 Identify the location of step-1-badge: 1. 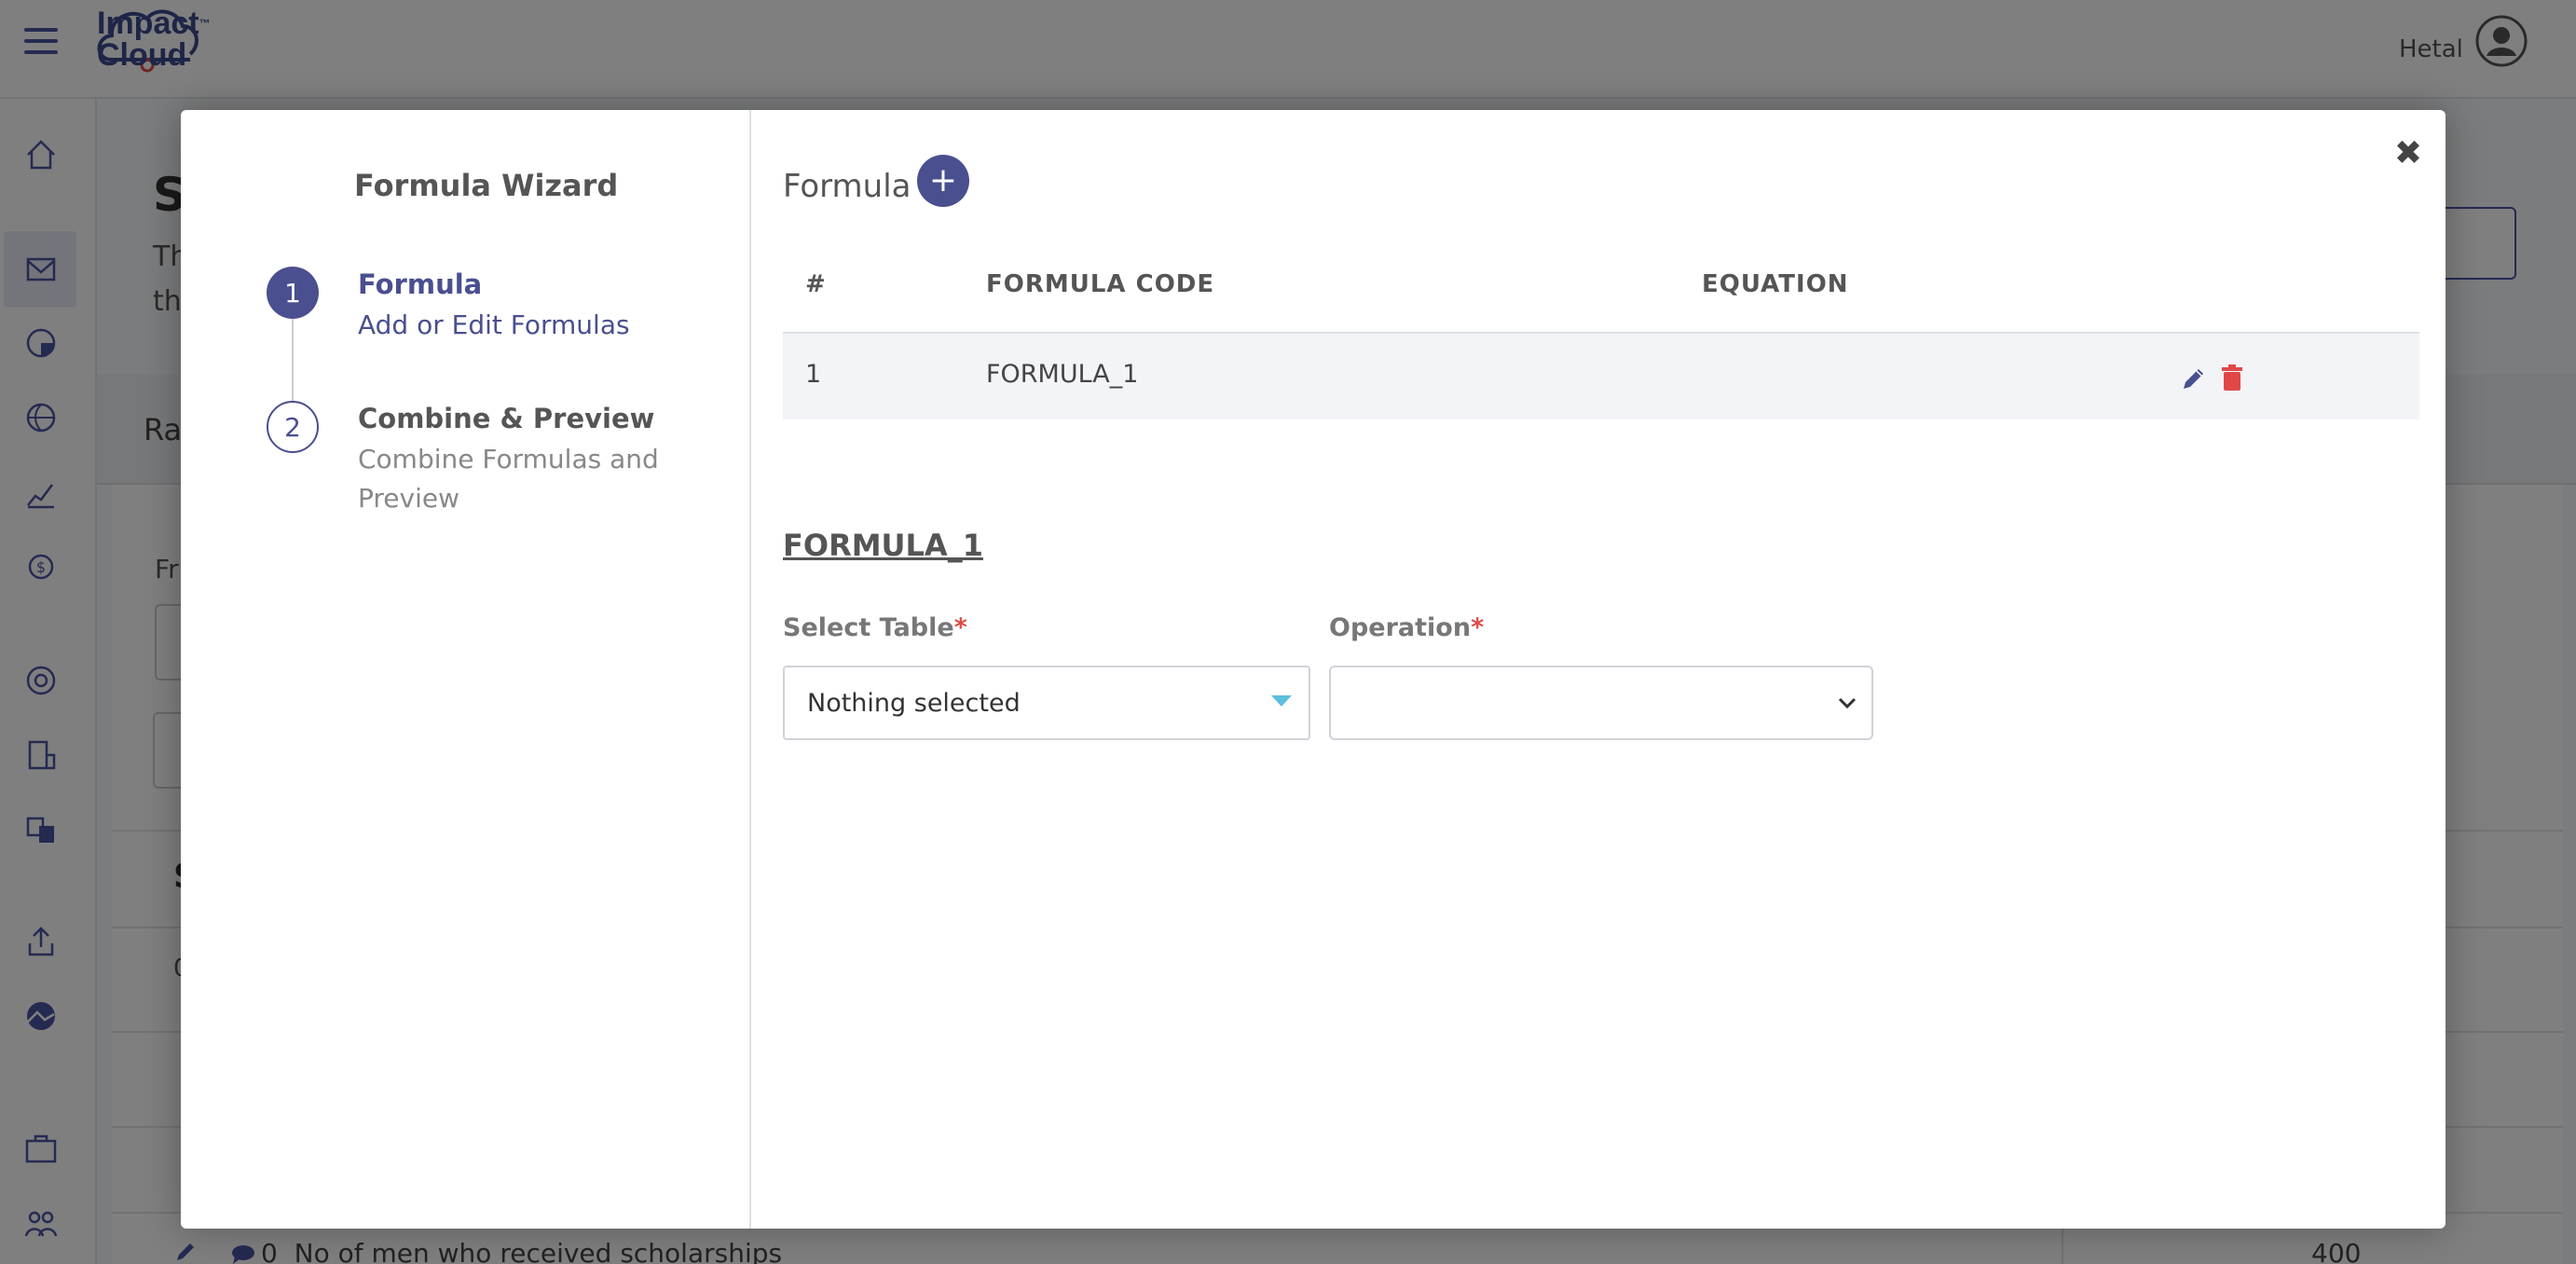
(293, 293).